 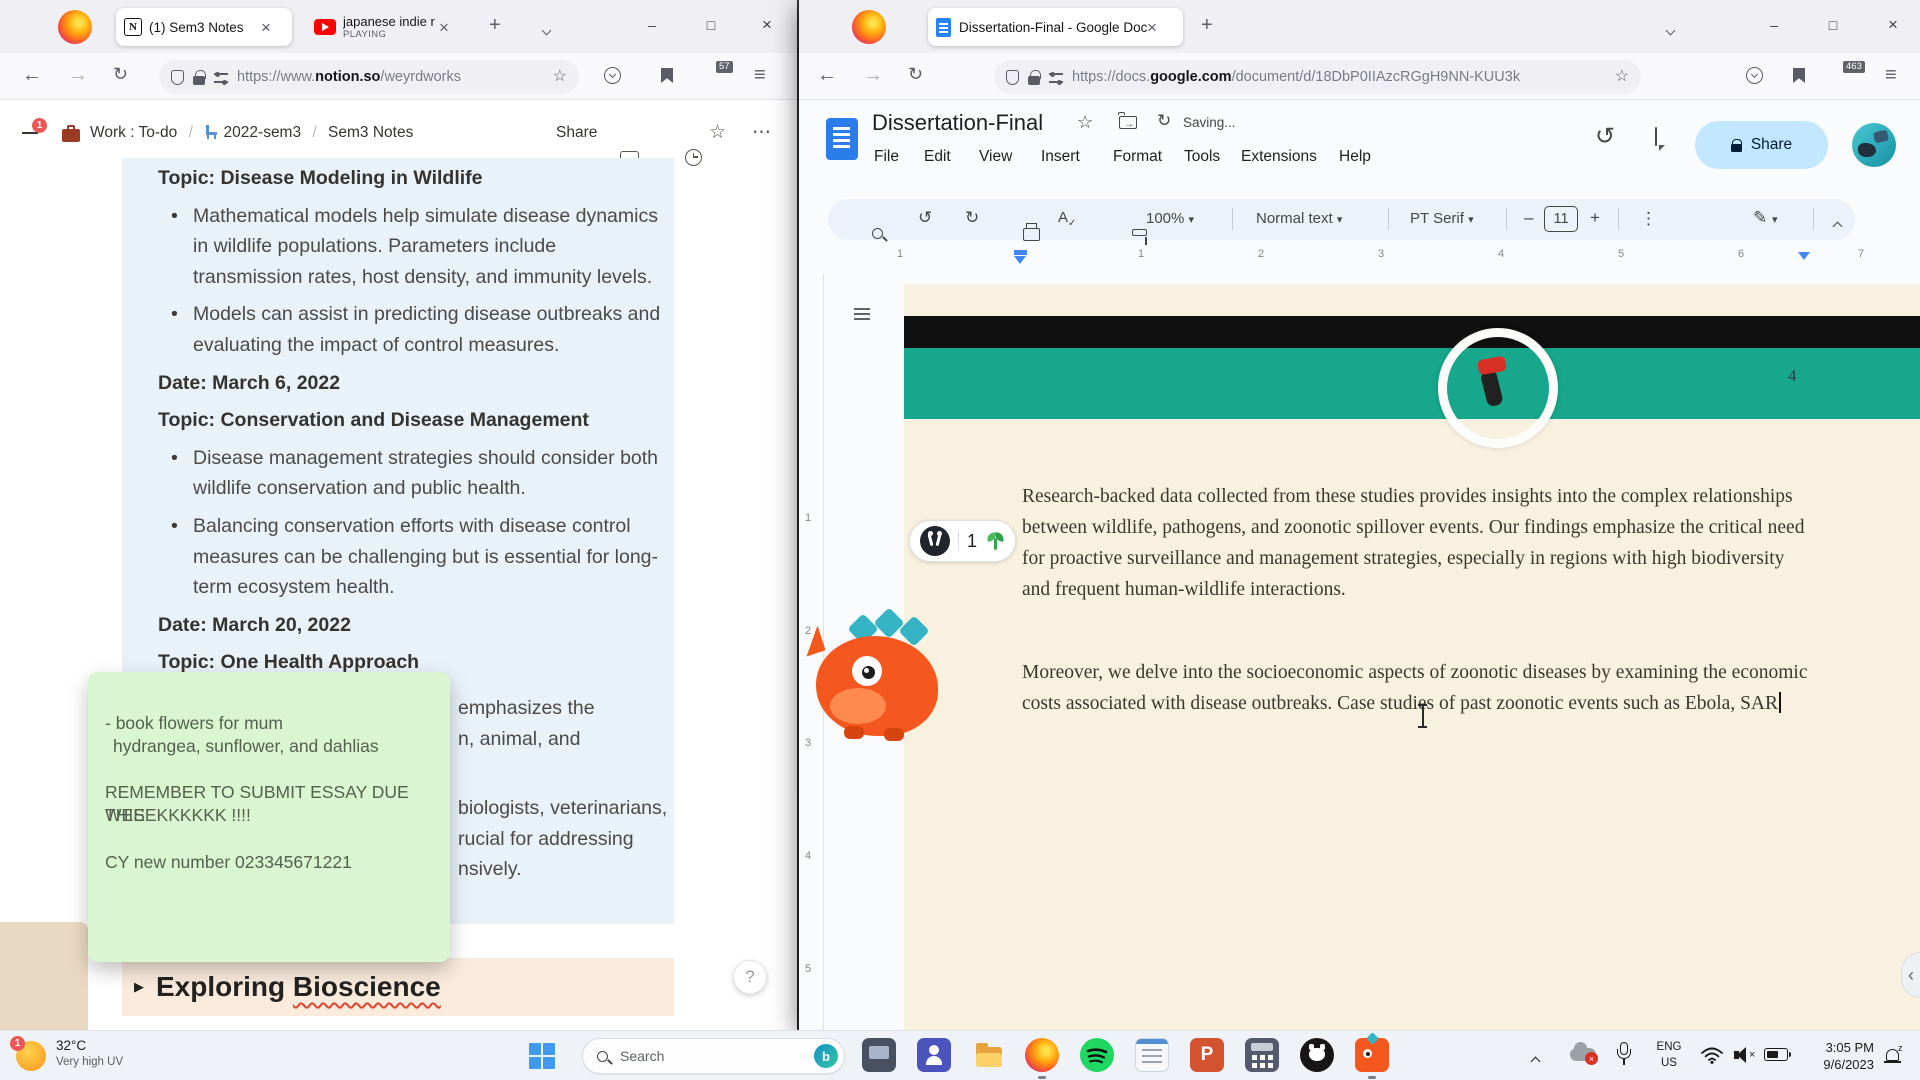 What do you see at coordinates (886, 157) in the screenshot?
I see `menu-file: File` at bounding box center [886, 157].